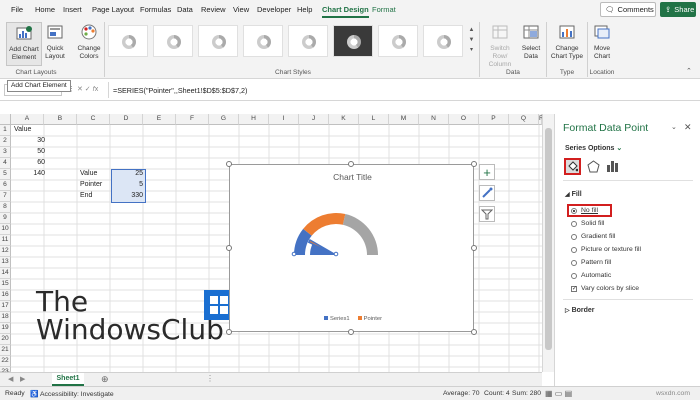  What do you see at coordinates (612, 167) in the screenshot?
I see `series-options-tab` at bounding box center [612, 167].